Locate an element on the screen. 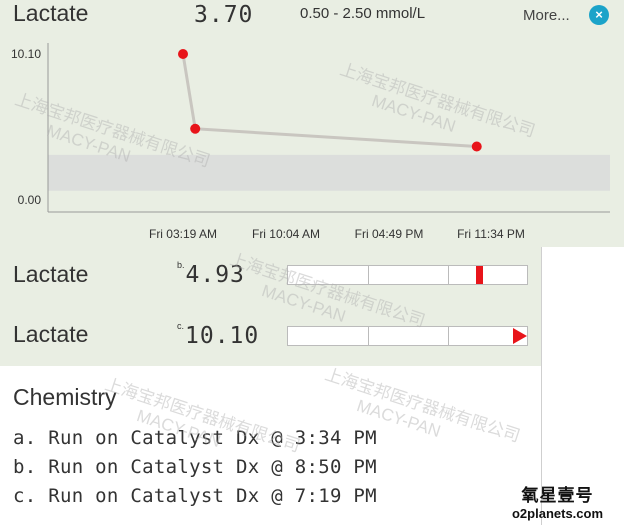 Image resolution: width=624 pixels, height=525 pixels. x-tick-label: Fri 10:04 AM is located at coordinates (286, 234).